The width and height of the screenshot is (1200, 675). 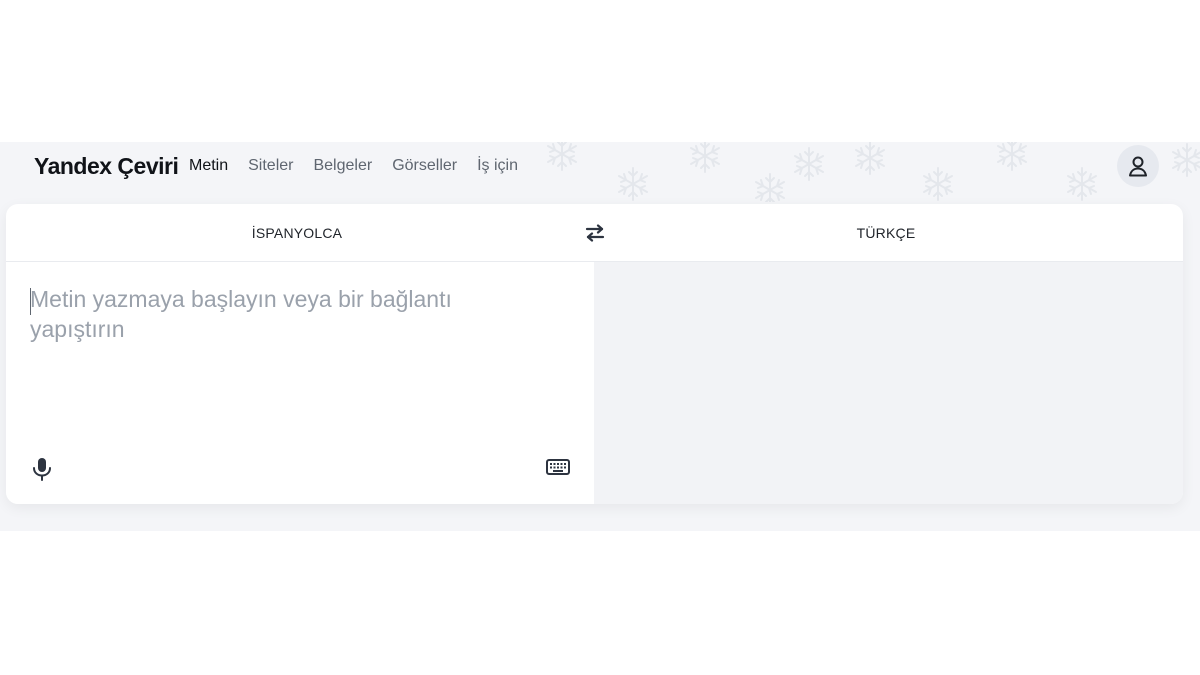 What do you see at coordinates (424, 166) in the screenshot?
I see `nav-item-gorseller: Görseller` at bounding box center [424, 166].